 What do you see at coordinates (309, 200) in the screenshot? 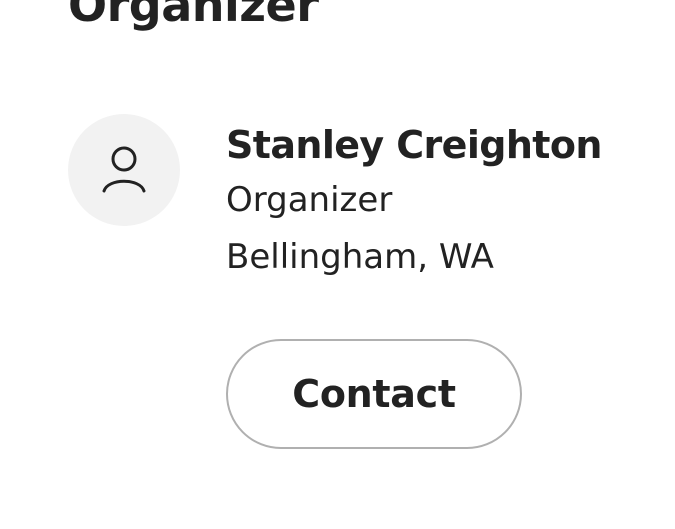
I see `organizer-role: Organizer` at bounding box center [309, 200].